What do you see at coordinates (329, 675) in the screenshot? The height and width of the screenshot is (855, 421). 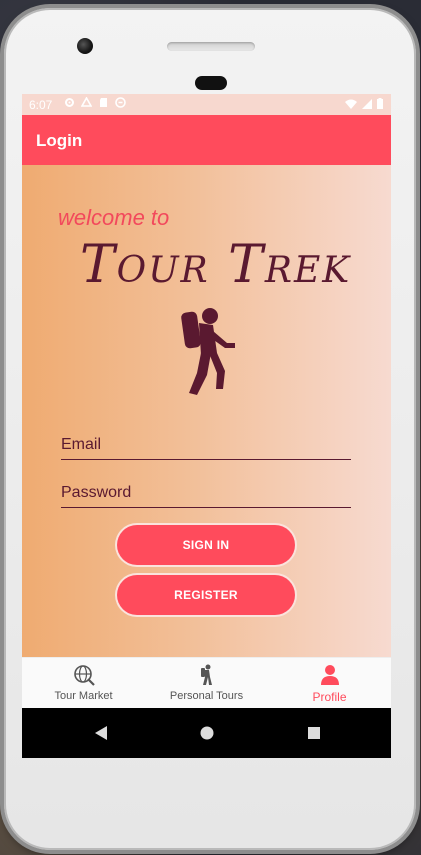 I see `person-icon` at bounding box center [329, 675].